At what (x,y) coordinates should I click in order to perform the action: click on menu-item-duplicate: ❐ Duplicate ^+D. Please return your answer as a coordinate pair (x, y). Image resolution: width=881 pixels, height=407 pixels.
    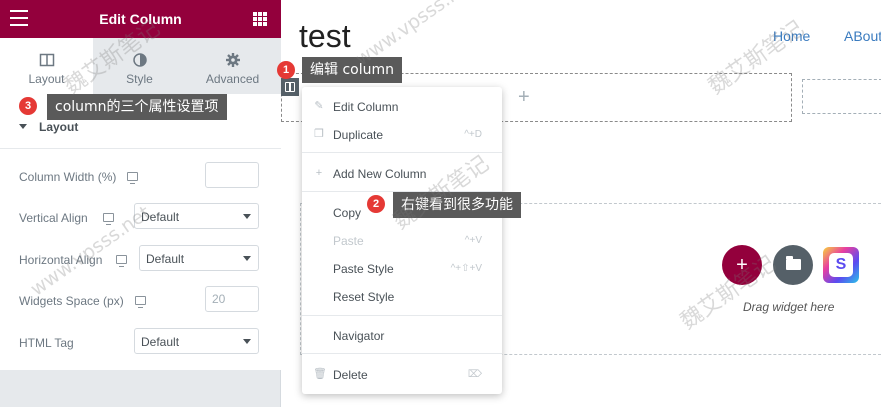
    Looking at the image, I should click on (402, 134).